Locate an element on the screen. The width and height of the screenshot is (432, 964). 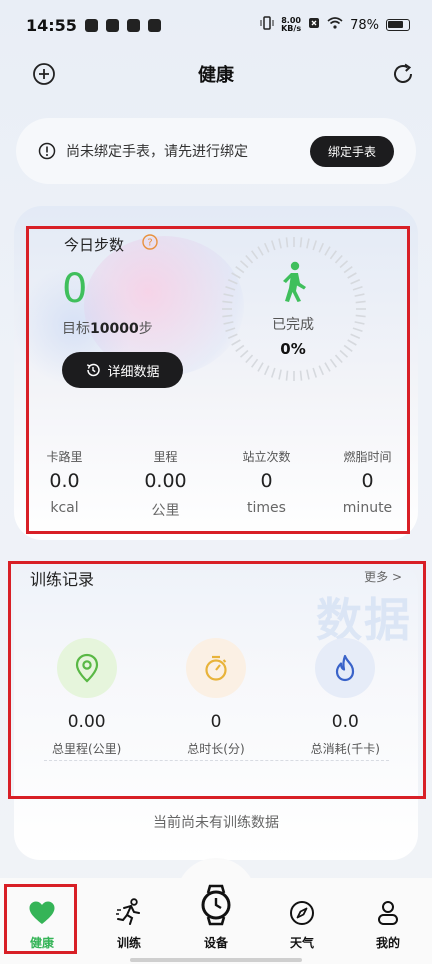
empty-training-note: 当前尚未有训练数据 is located at coordinates (216, 823).